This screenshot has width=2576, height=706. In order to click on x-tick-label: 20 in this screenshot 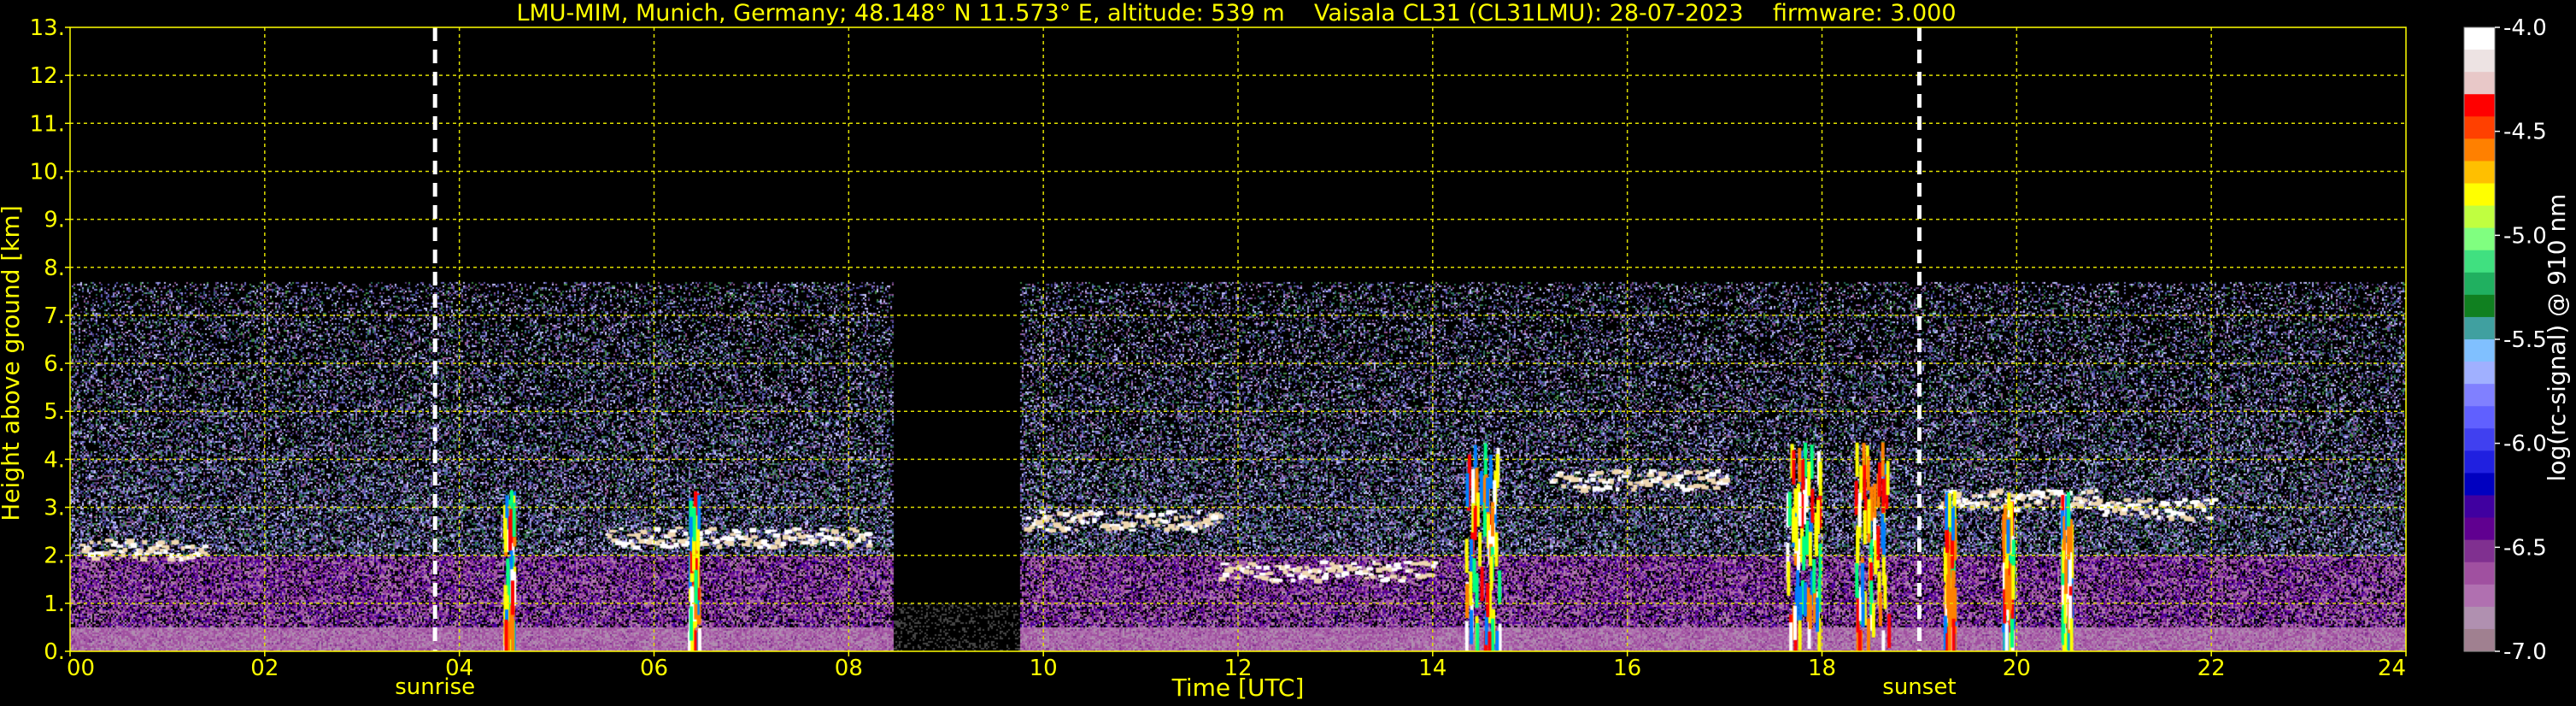, I will do `click(2017, 668)`.